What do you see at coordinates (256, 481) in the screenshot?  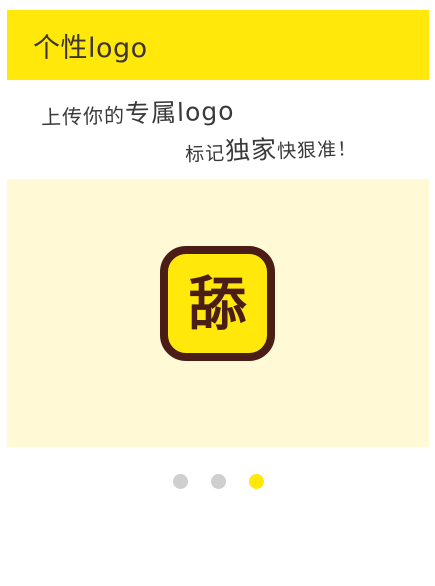 I see `pager-dot-3-active` at bounding box center [256, 481].